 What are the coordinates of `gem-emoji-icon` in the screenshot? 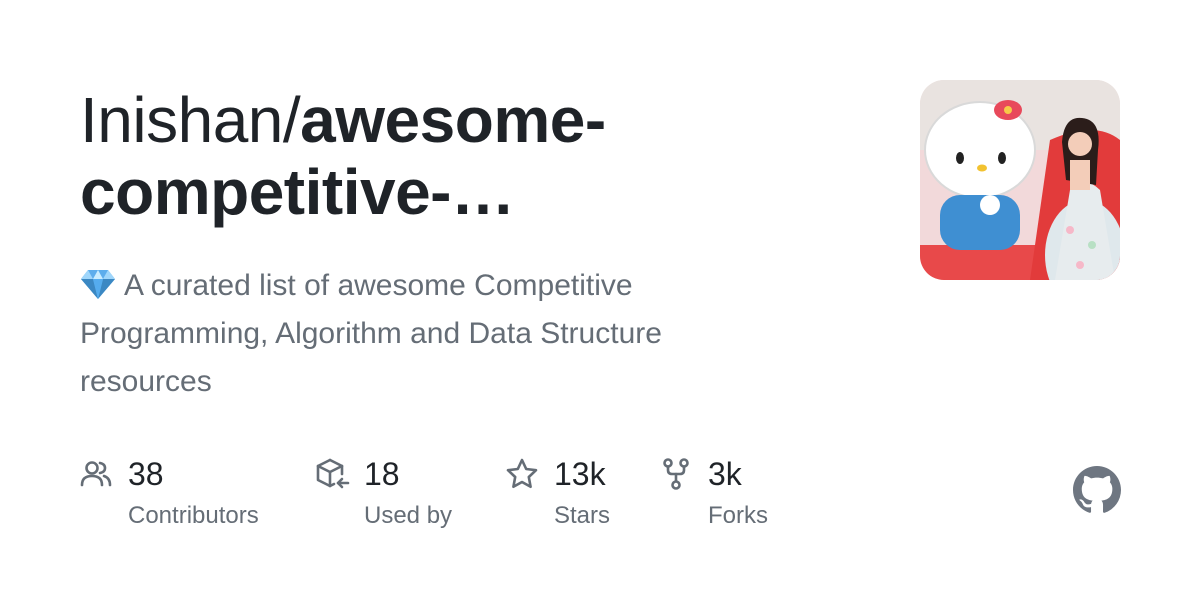 It's located at (98, 284).